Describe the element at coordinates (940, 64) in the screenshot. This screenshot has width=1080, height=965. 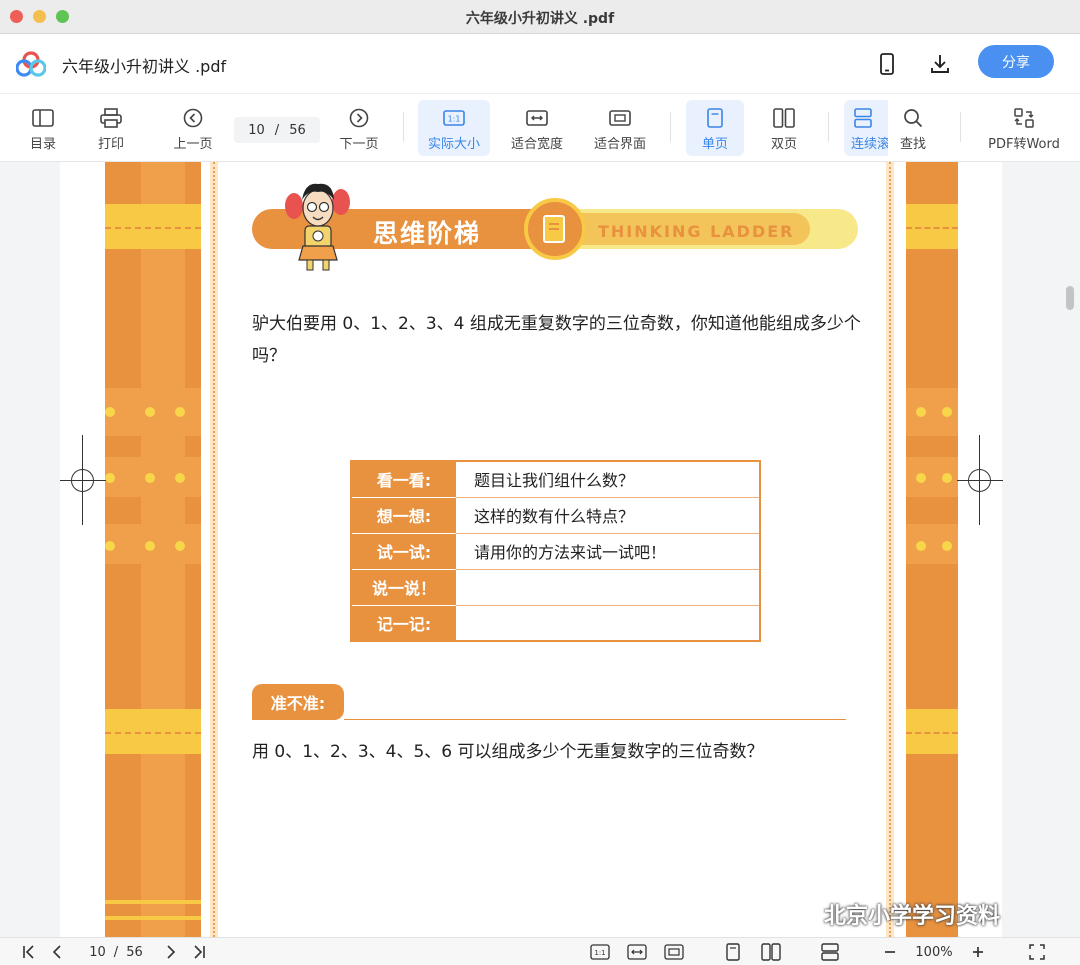
I see `download-icon` at that location.